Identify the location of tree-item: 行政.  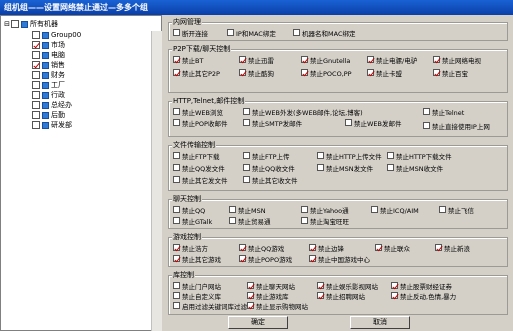
(48, 95).